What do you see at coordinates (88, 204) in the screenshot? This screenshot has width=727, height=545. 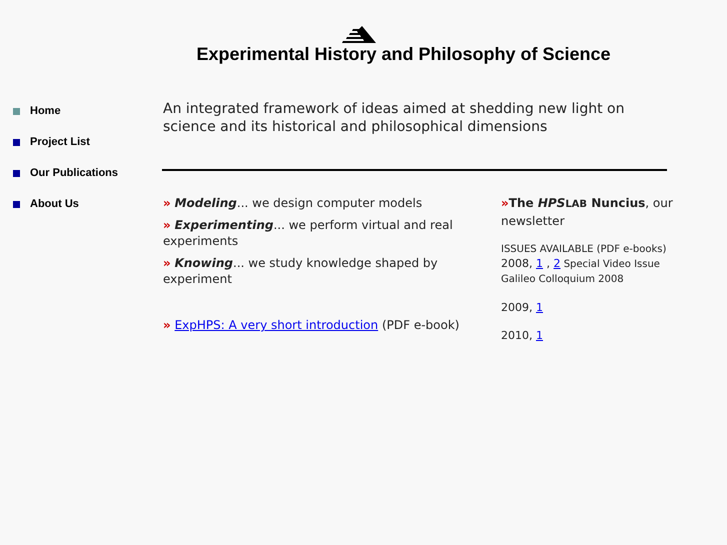 I see `nav-link: About Us` at bounding box center [88, 204].